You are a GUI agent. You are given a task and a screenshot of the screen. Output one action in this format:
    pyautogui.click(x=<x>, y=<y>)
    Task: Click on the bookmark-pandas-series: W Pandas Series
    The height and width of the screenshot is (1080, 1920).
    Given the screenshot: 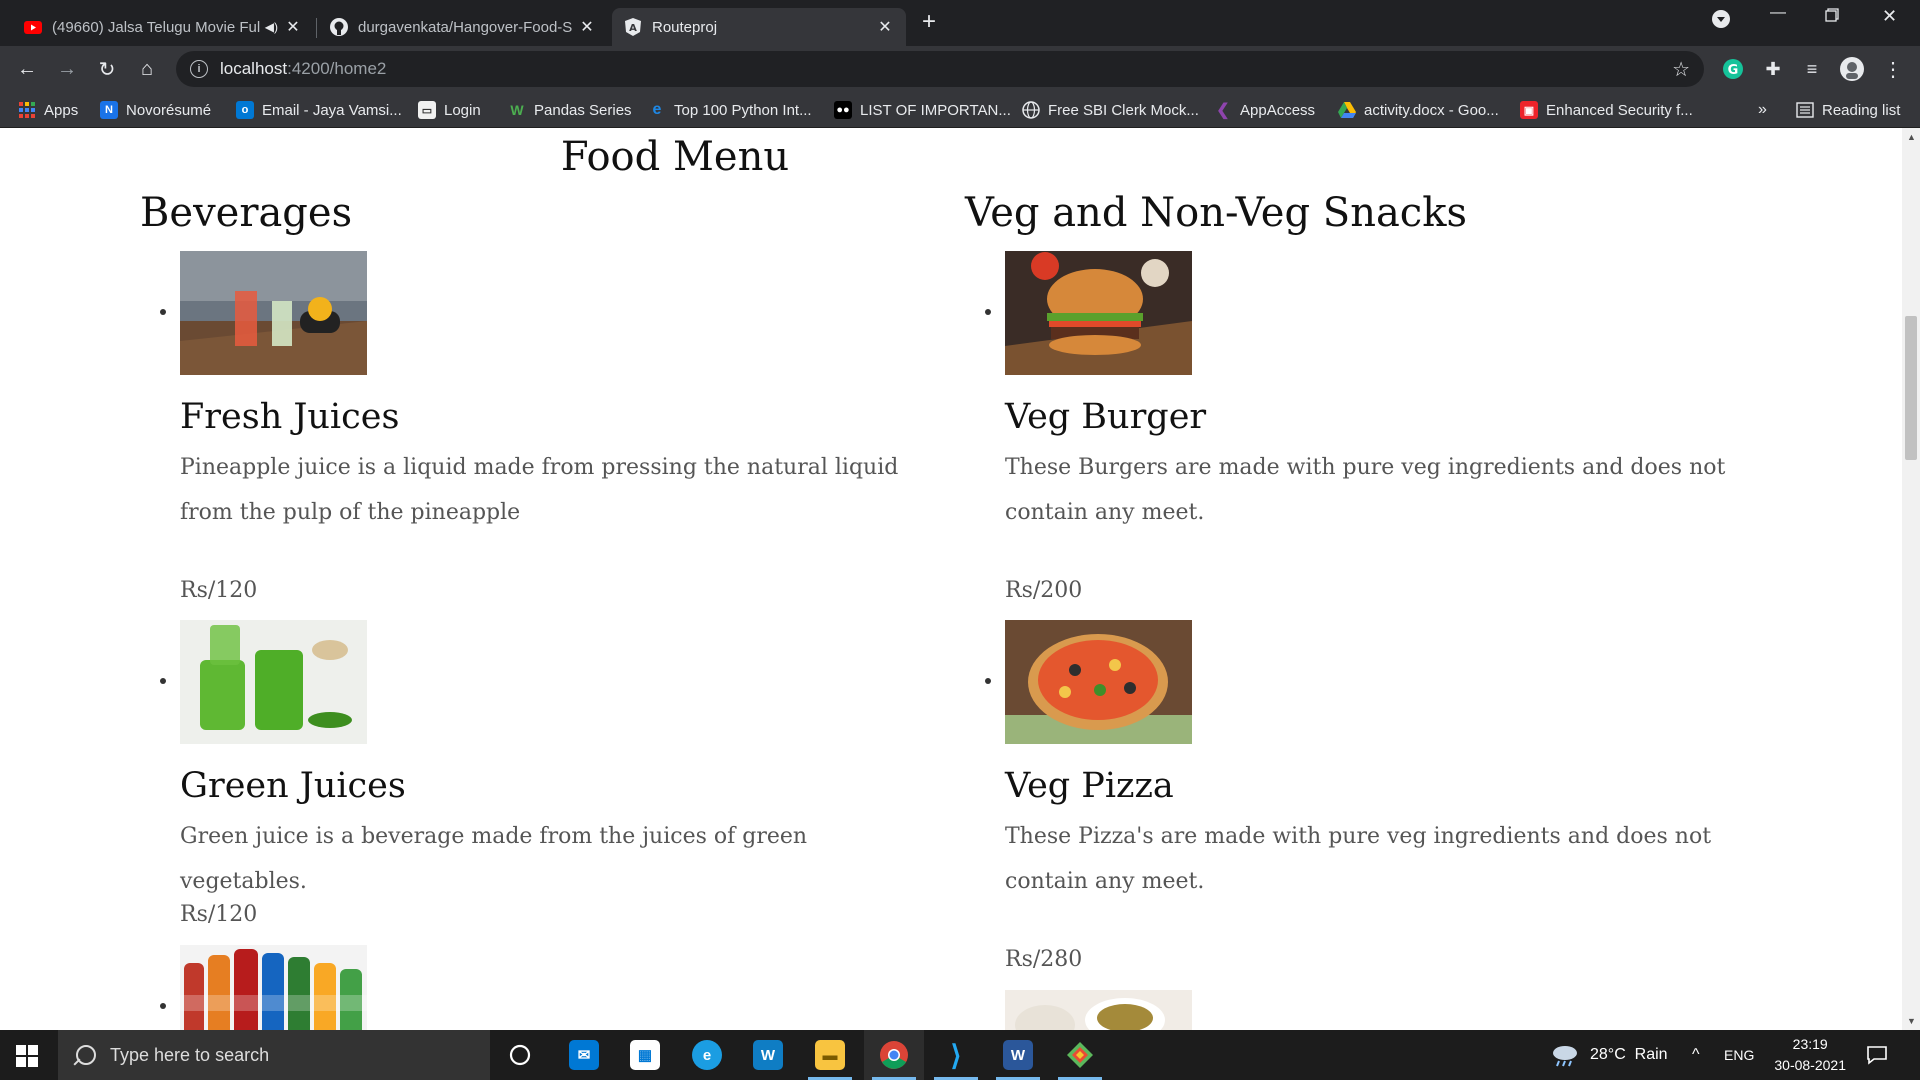 What is the action you would take?
    pyautogui.click(x=569, y=110)
    